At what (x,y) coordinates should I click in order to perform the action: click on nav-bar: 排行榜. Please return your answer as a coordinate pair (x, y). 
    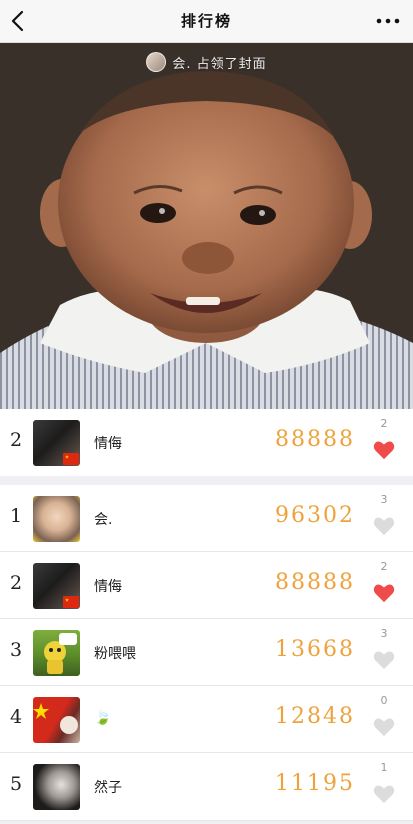
    Looking at the image, I should click on (206, 21).